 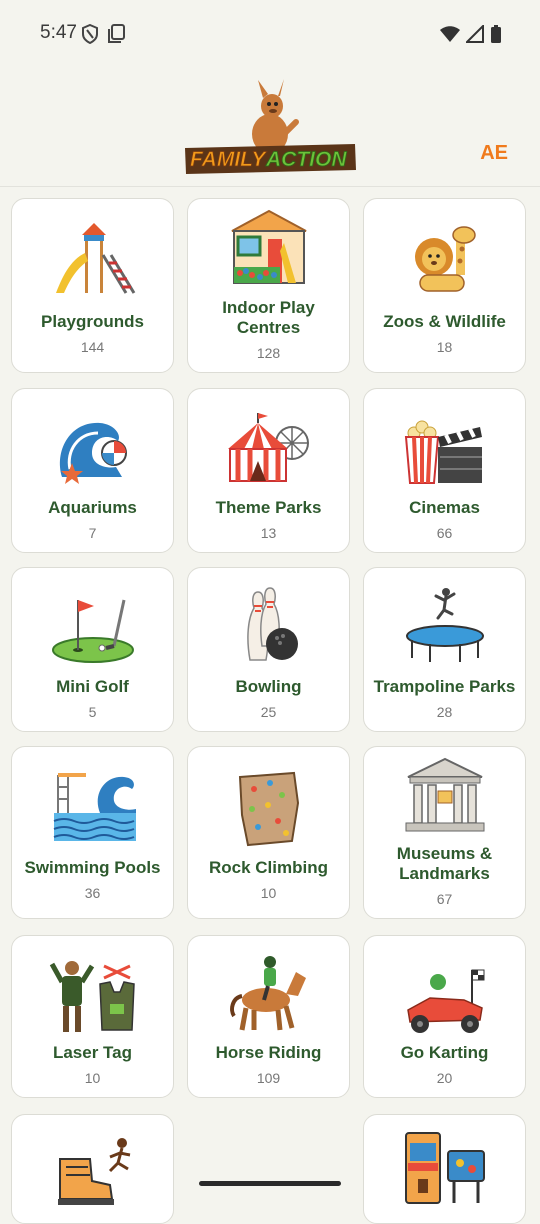 I want to click on category-card-arcades, so click(x=444, y=1169).